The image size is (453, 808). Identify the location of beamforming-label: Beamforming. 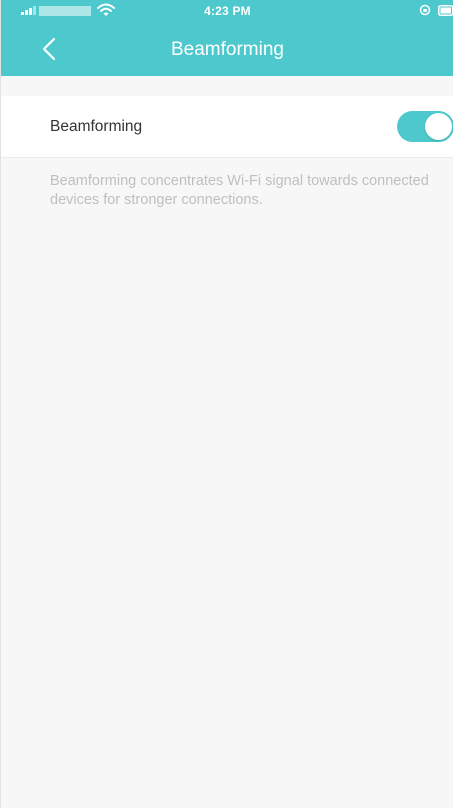
(96, 126).